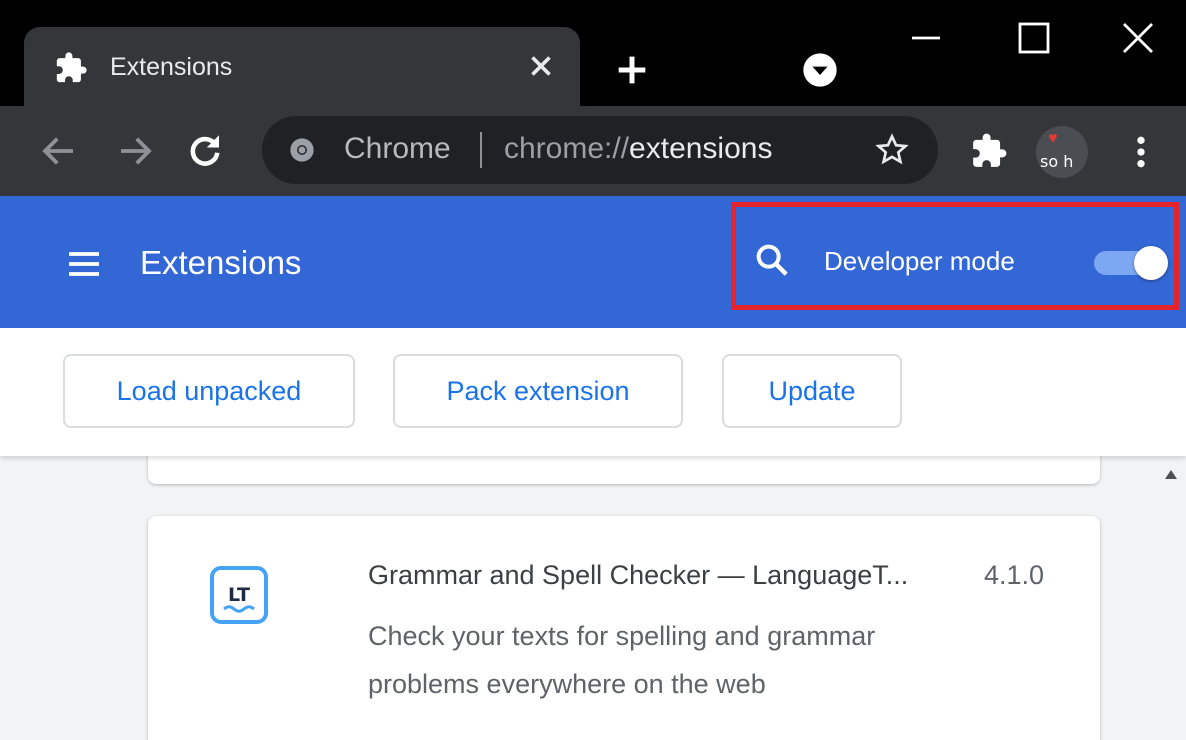  I want to click on close-icon, so click(541, 66).